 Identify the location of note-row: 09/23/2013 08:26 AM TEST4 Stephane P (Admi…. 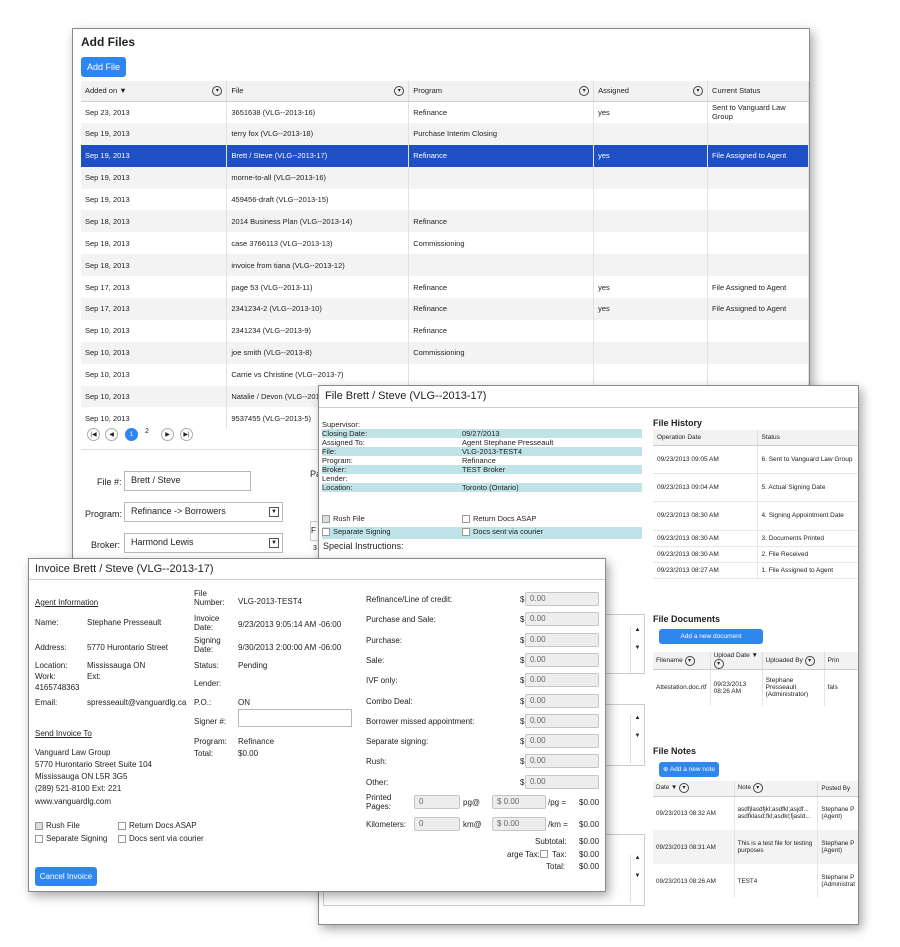
(755, 881).